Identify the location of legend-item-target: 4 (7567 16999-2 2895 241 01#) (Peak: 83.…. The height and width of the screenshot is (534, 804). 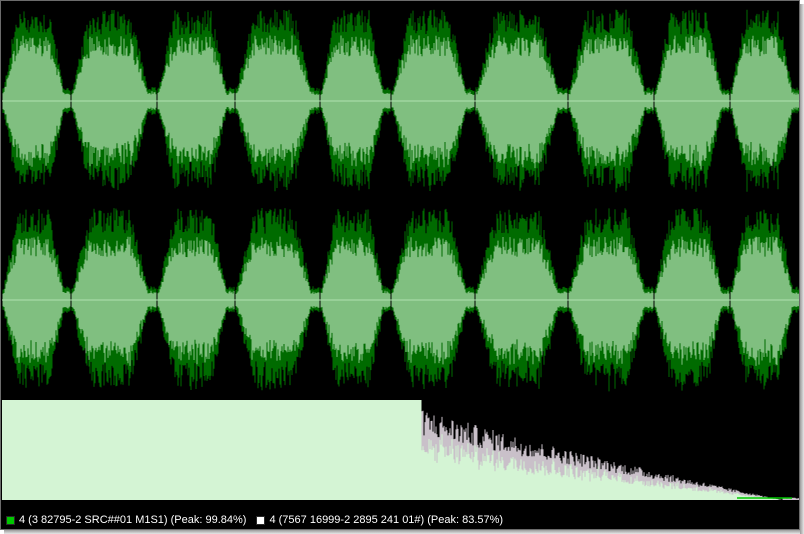
(380, 520).